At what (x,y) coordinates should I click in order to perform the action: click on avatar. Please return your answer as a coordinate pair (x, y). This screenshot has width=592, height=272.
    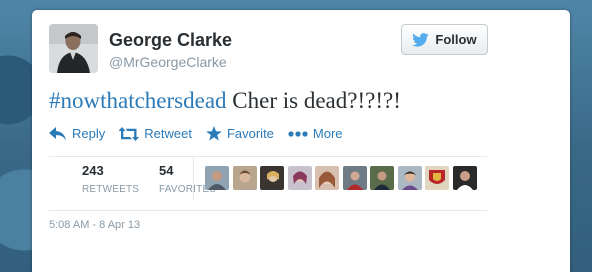
    Looking at the image, I should click on (73, 48).